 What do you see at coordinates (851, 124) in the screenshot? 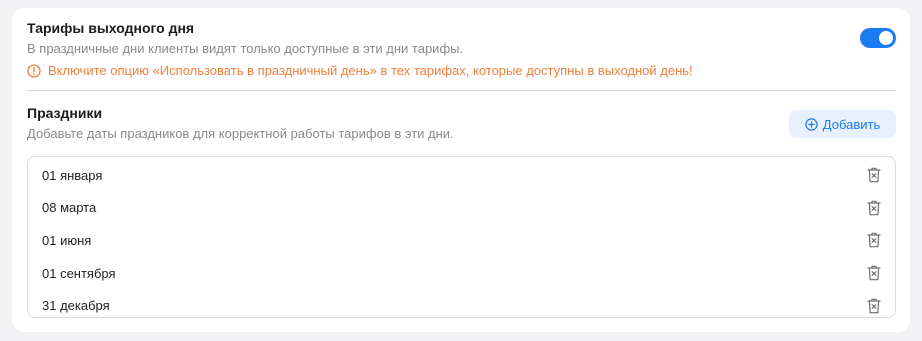
I see `add-holiday-label: Добавить` at bounding box center [851, 124].